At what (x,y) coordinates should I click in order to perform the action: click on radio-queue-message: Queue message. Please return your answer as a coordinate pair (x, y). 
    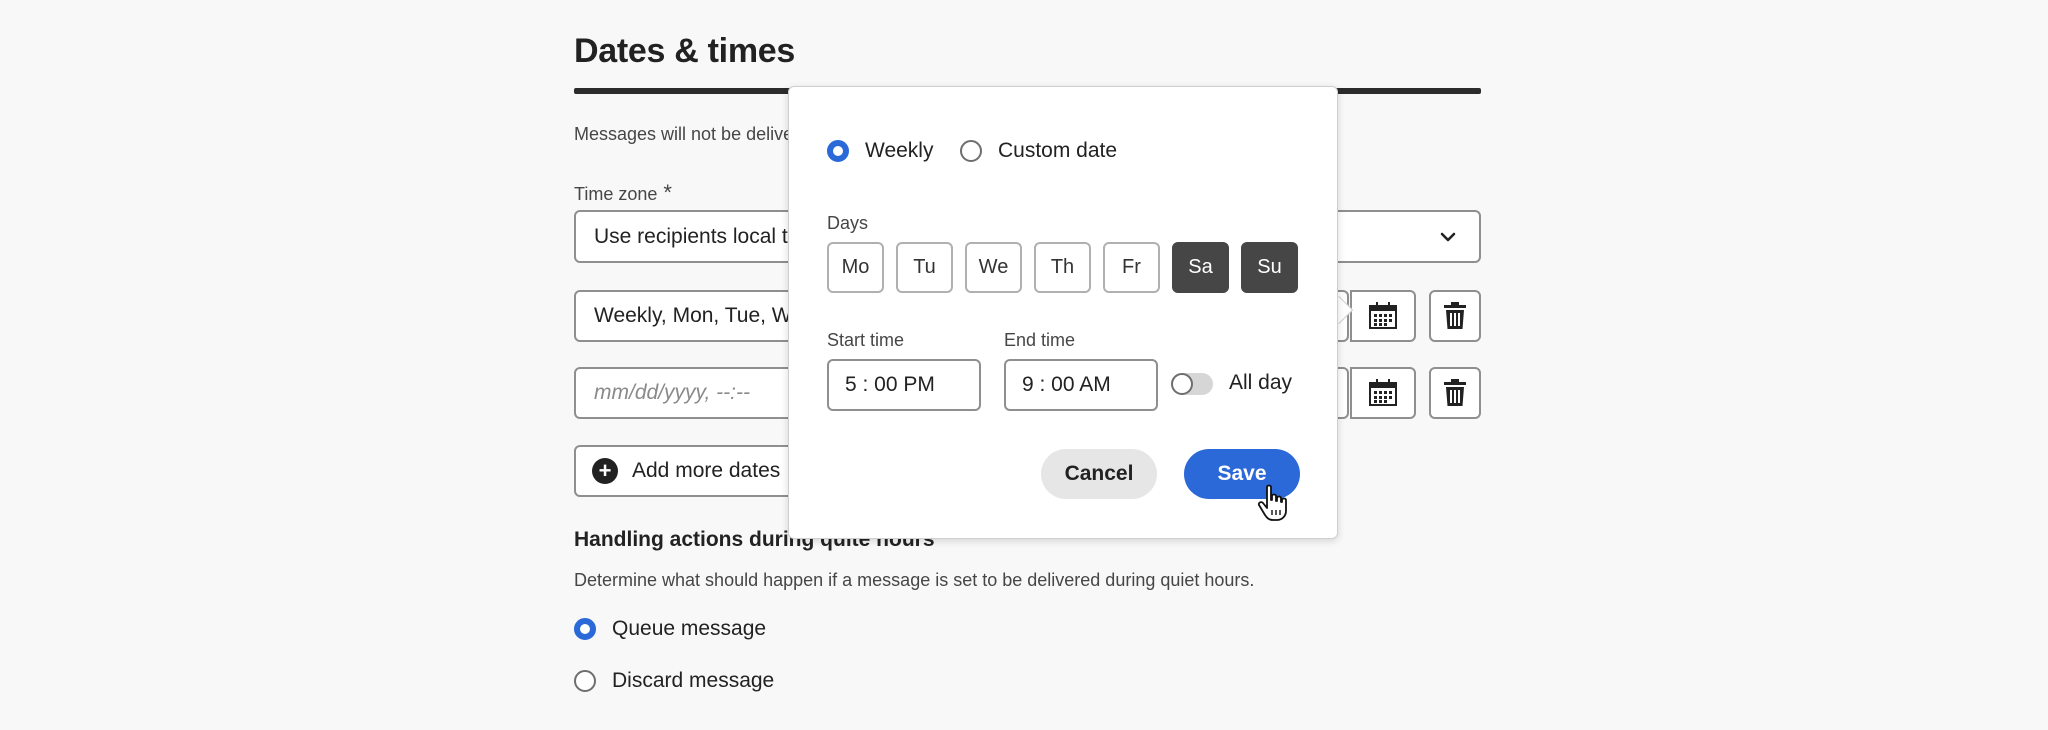
    Looking at the image, I should click on (670, 629).